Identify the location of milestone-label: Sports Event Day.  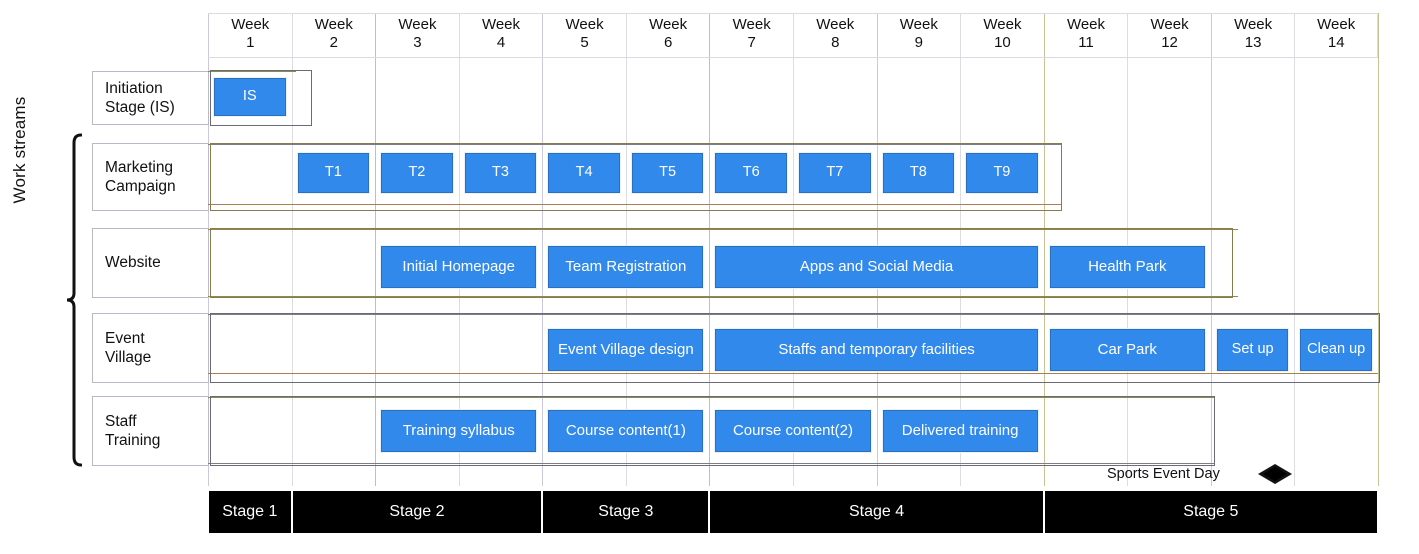
(1163, 474).